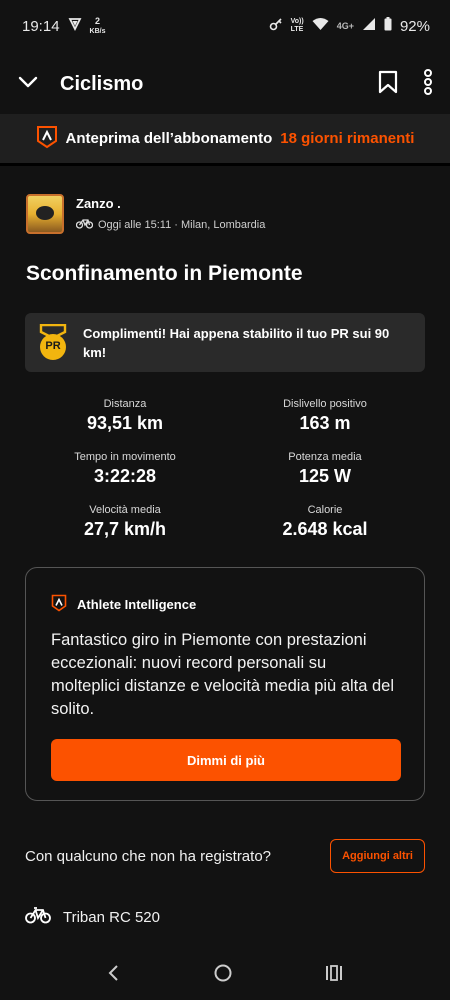  I want to click on wifi-icon, so click(320, 26).